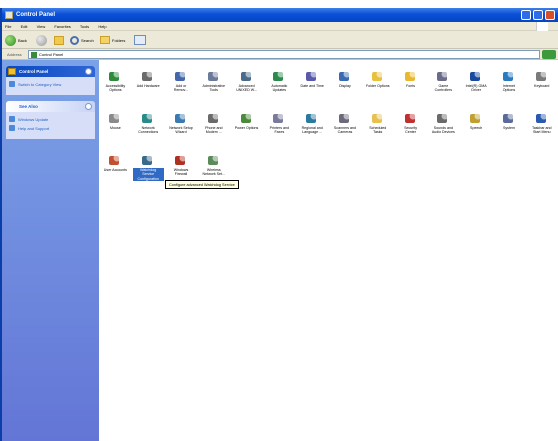  I want to click on item-label: Automatic Updates, so click(279, 88).